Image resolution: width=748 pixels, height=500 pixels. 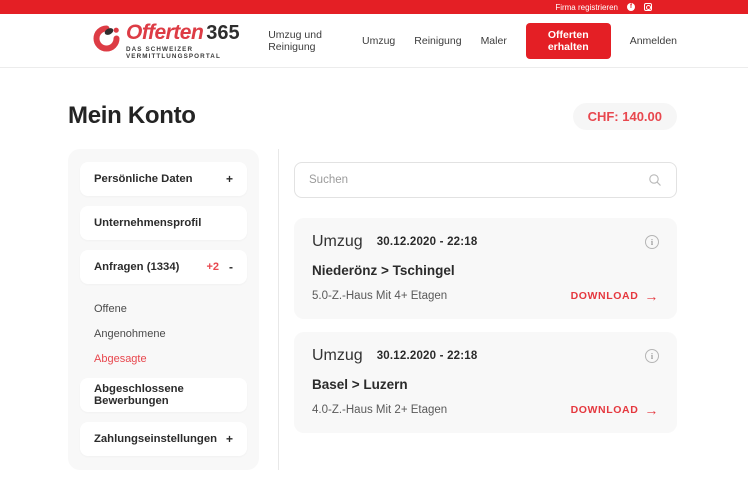 I want to click on instagram-icon, so click(x=648, y=7).